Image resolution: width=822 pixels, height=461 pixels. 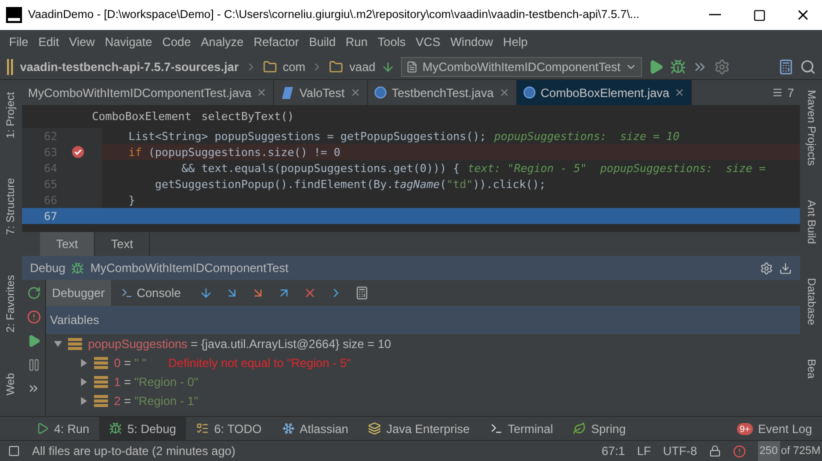 I want to click on variable-text: 1 = "Region - 0", so click(x=156, y=381).